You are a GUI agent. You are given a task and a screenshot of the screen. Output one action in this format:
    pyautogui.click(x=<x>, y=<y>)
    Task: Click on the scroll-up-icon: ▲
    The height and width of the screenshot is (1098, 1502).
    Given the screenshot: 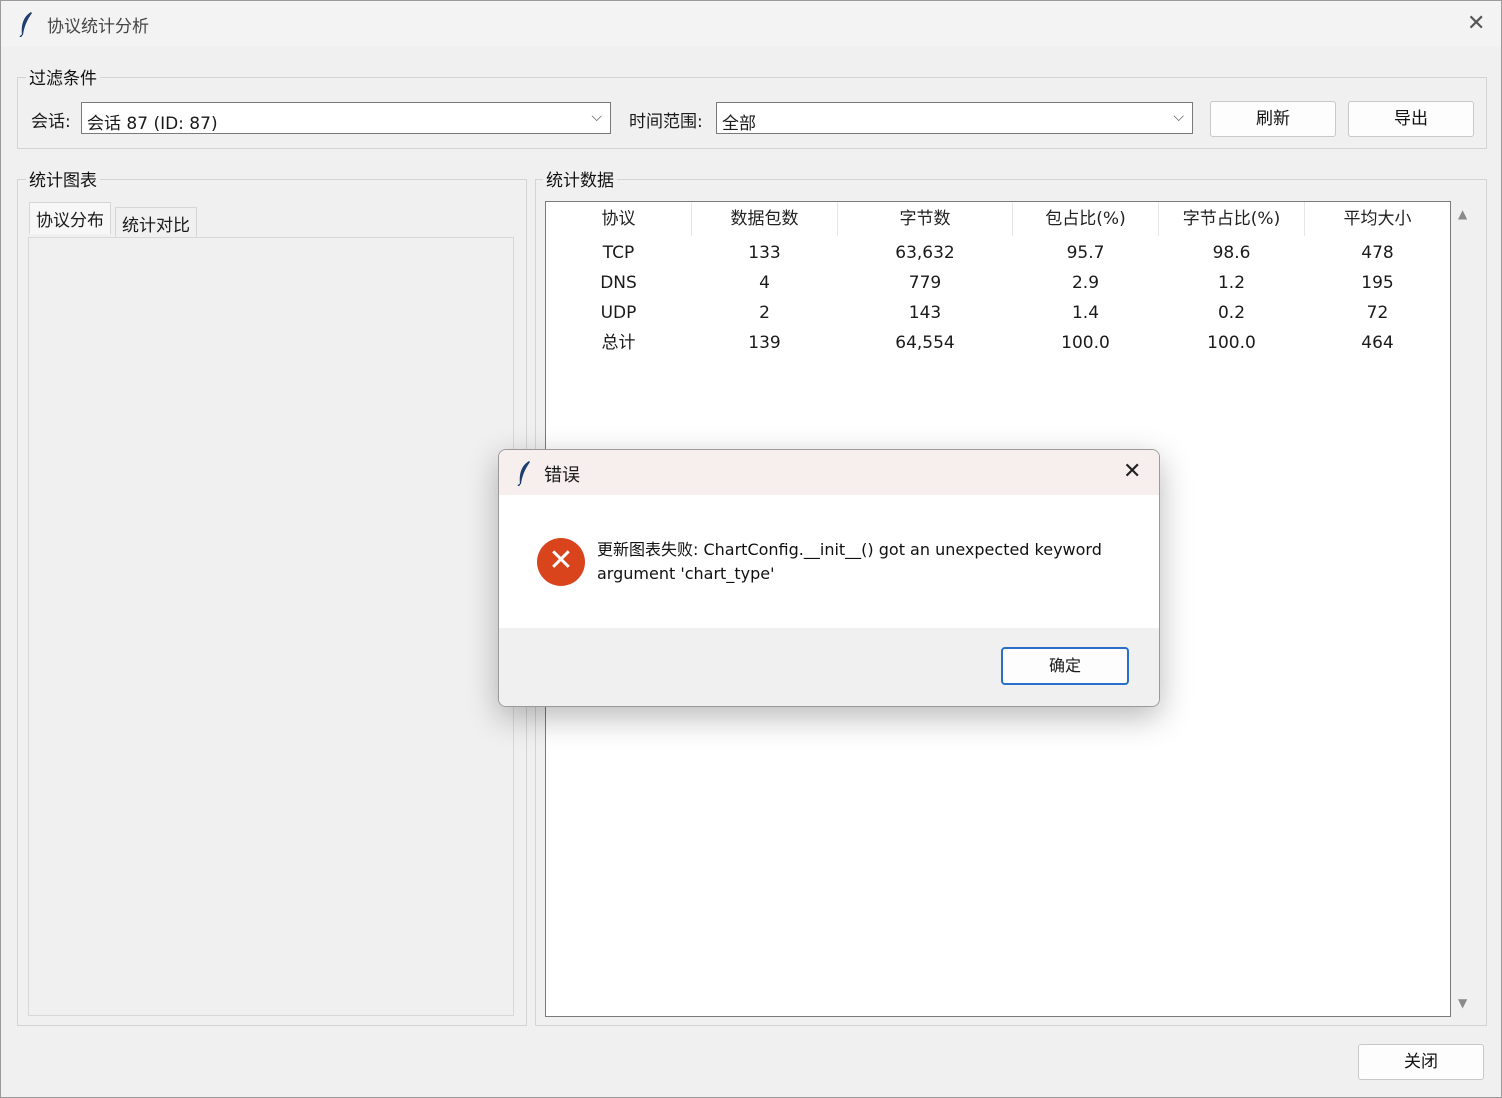 What is the action you would take?
    pyautogui.click(x=1462, y=214)
    